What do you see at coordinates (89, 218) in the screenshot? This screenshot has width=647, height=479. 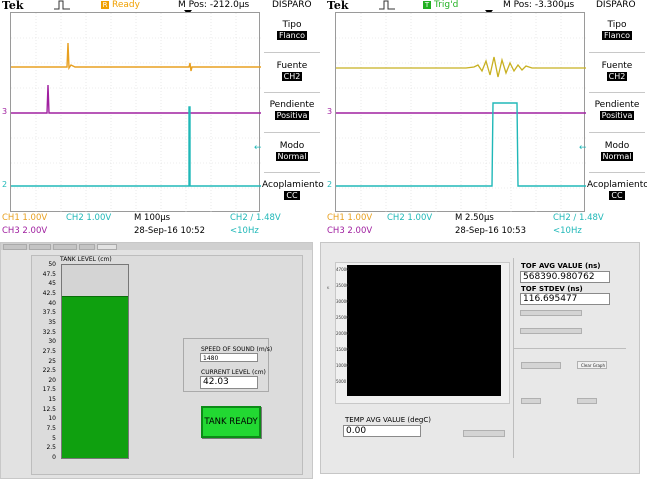 I see `ch2-scale: CH2 1.00V` at bounding box center [89, 218].